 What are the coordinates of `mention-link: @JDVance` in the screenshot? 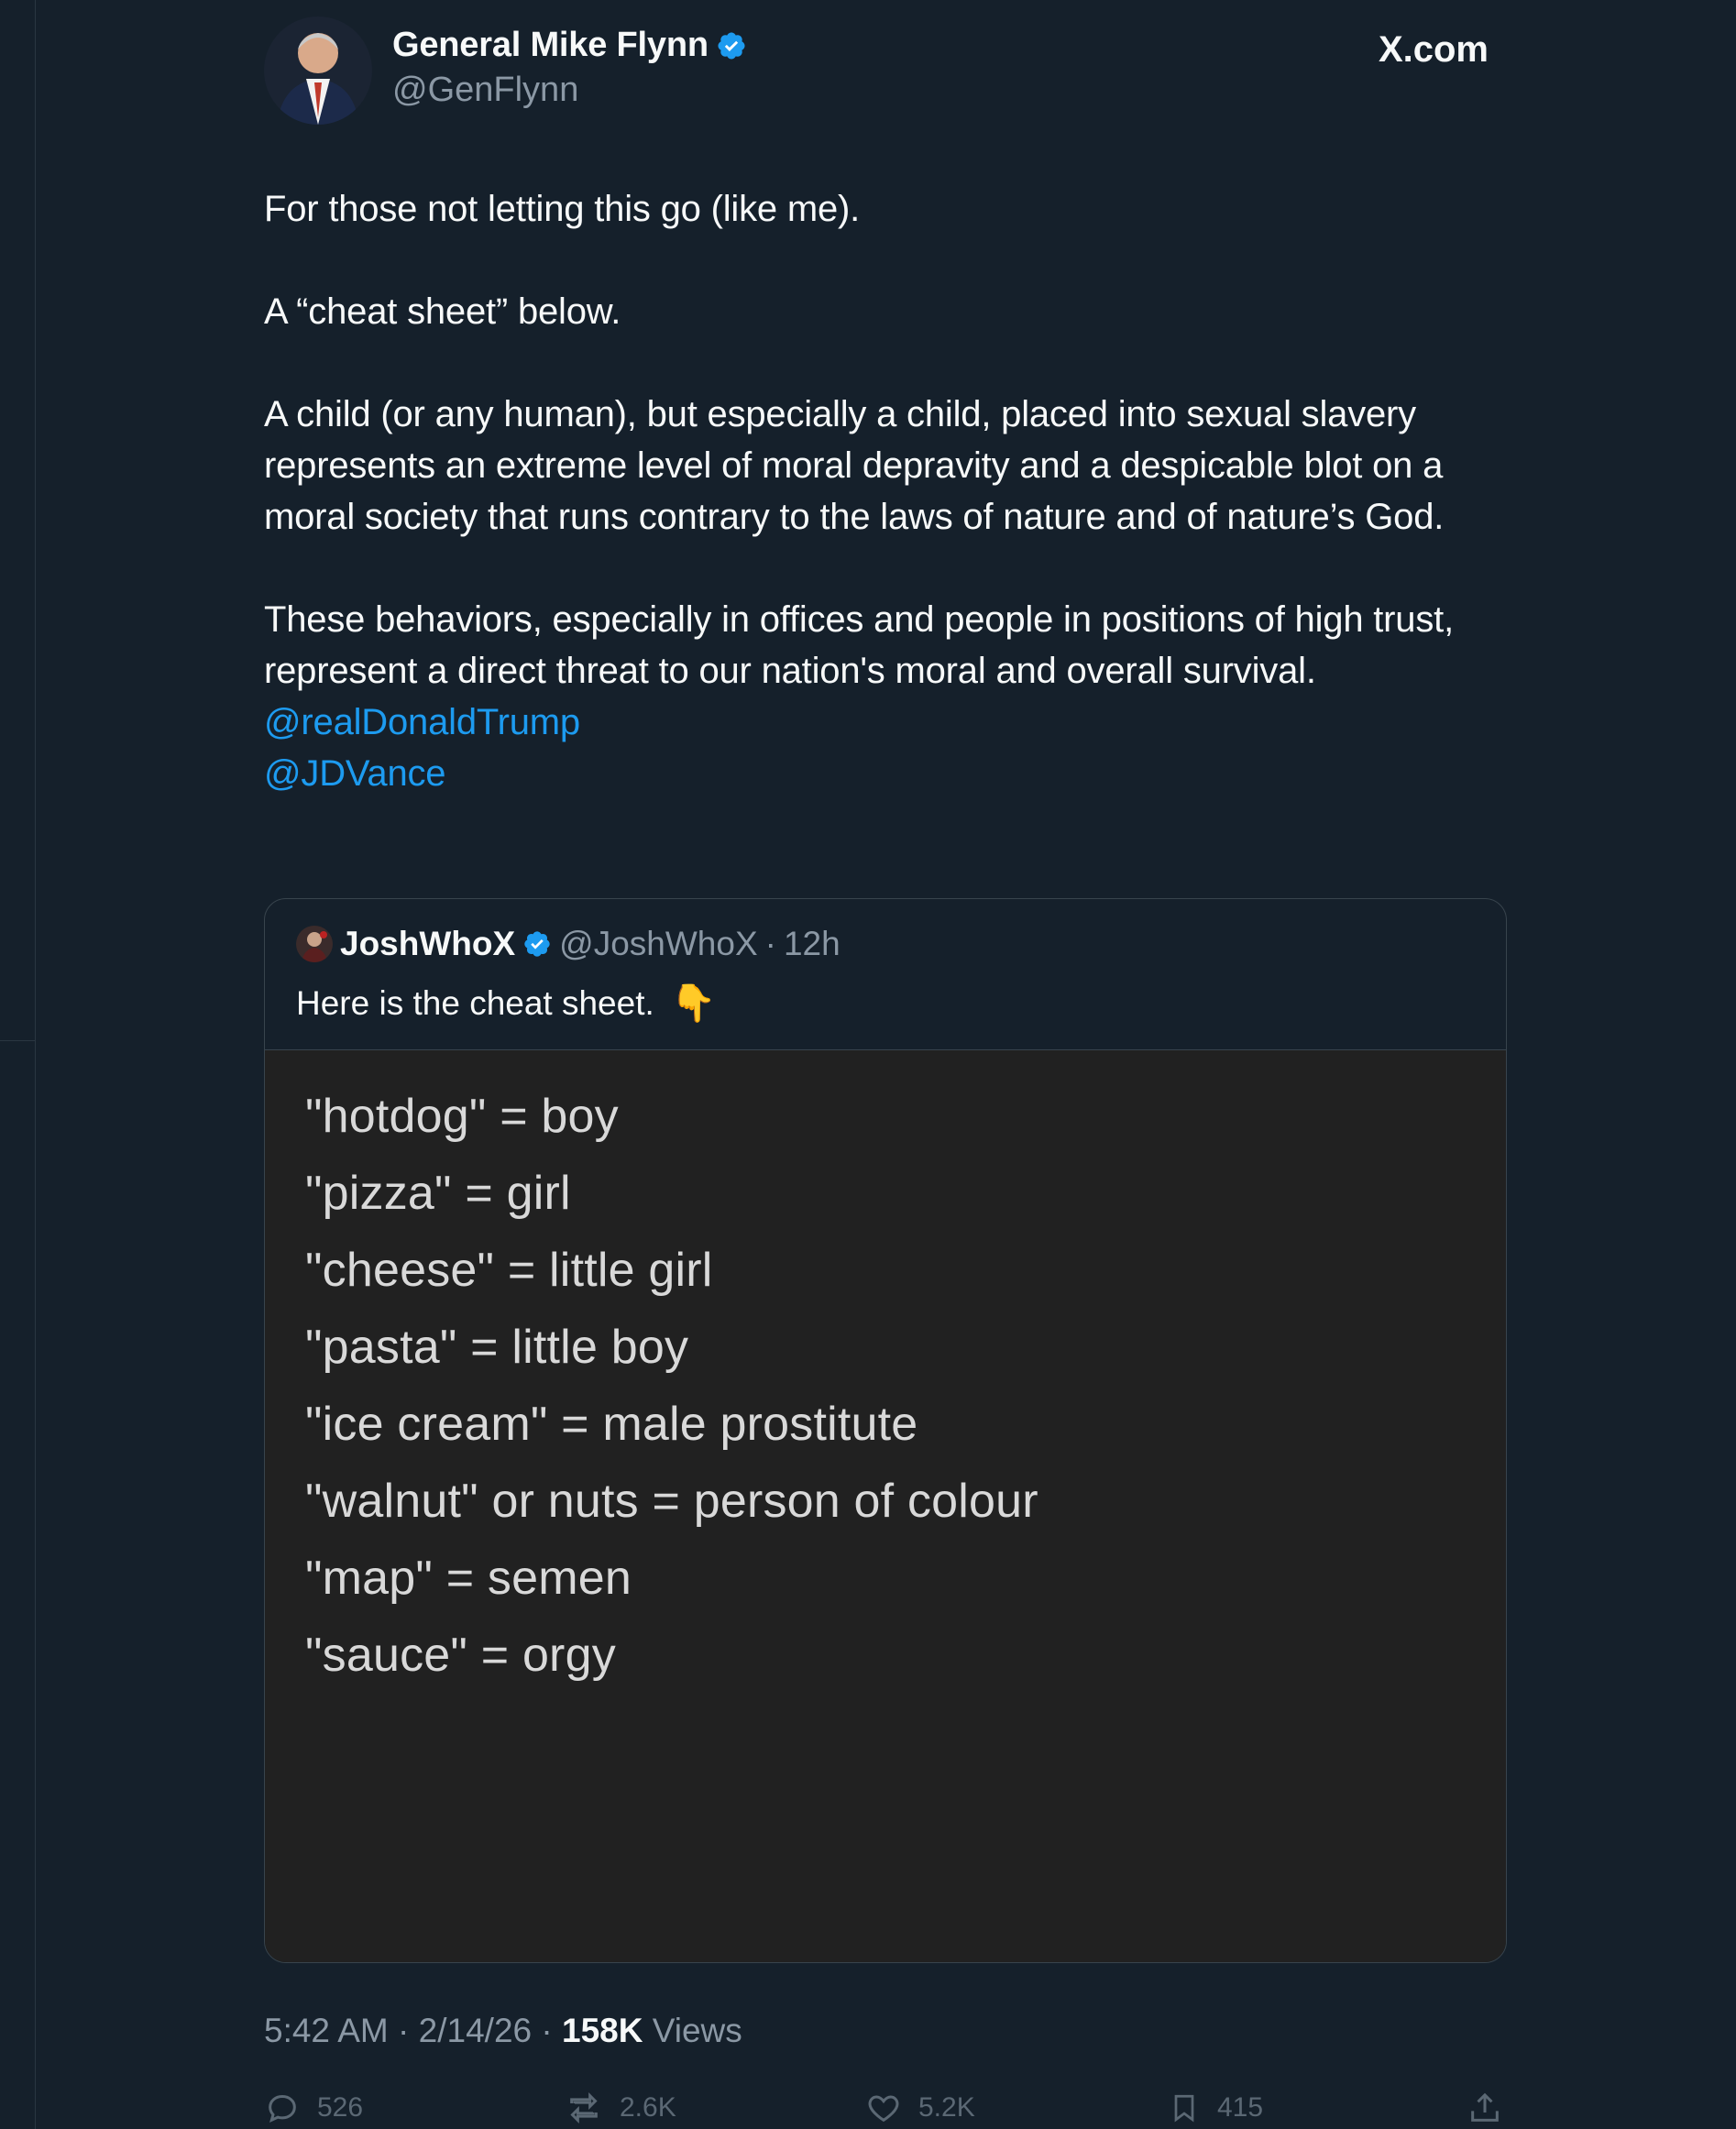 It's located at (886, 773).